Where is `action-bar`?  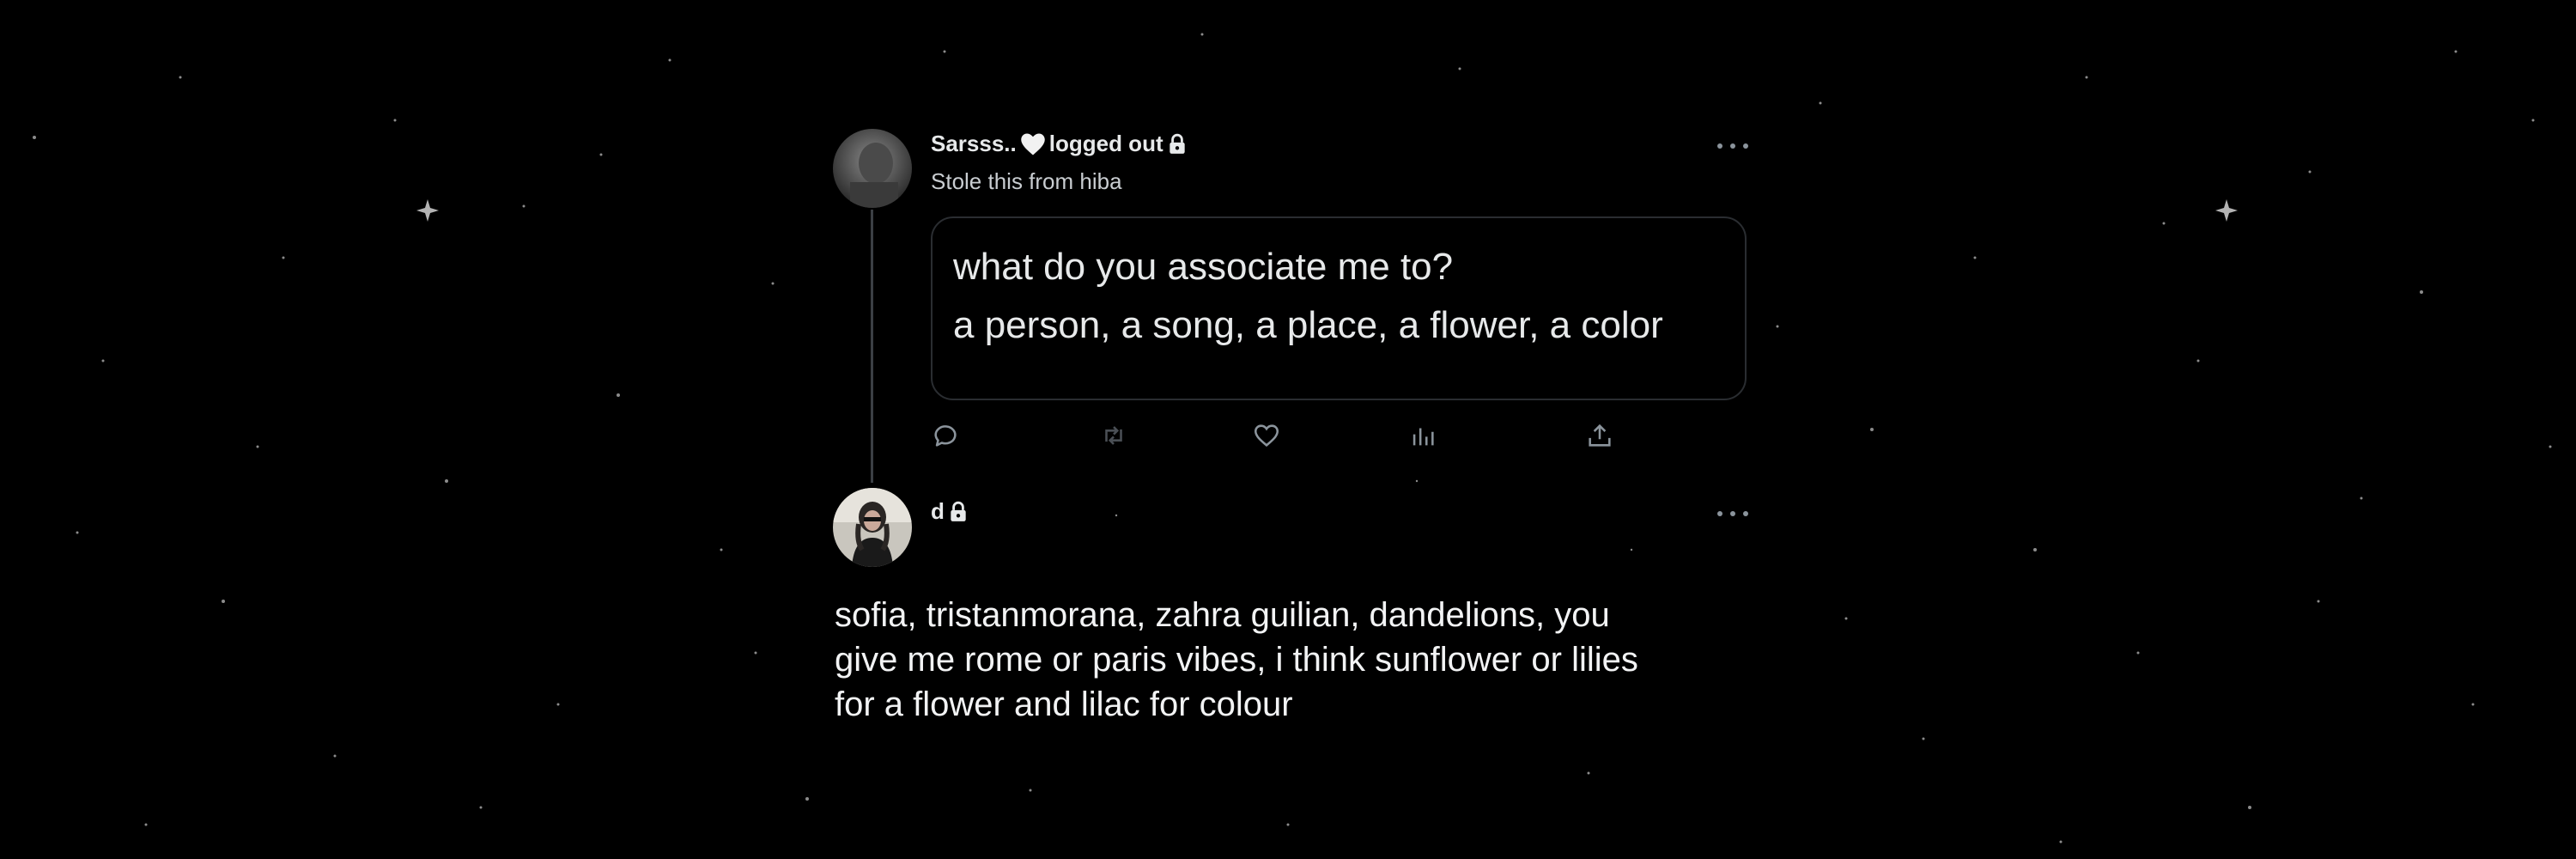 action-bar is located at coordinates (1288, 440).